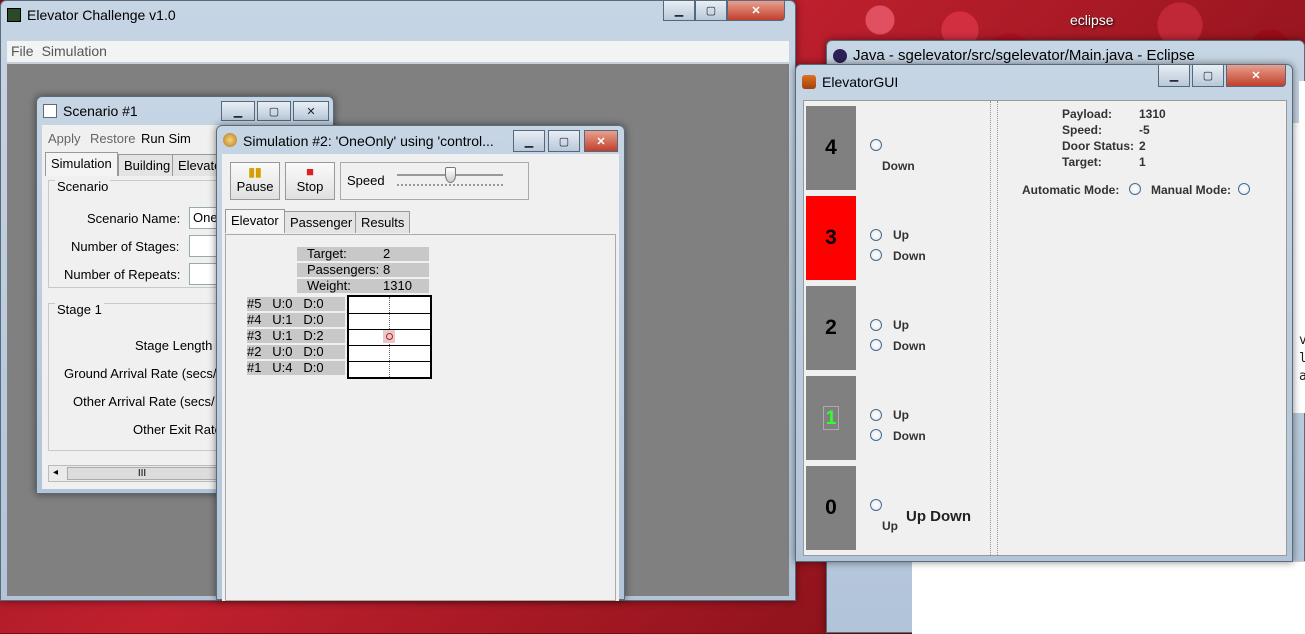 This screenshot has width=1305, height=634. Describe the element at coordinates (876, 145) in the screenshot. I see `floor-4-down-radio` at that location.